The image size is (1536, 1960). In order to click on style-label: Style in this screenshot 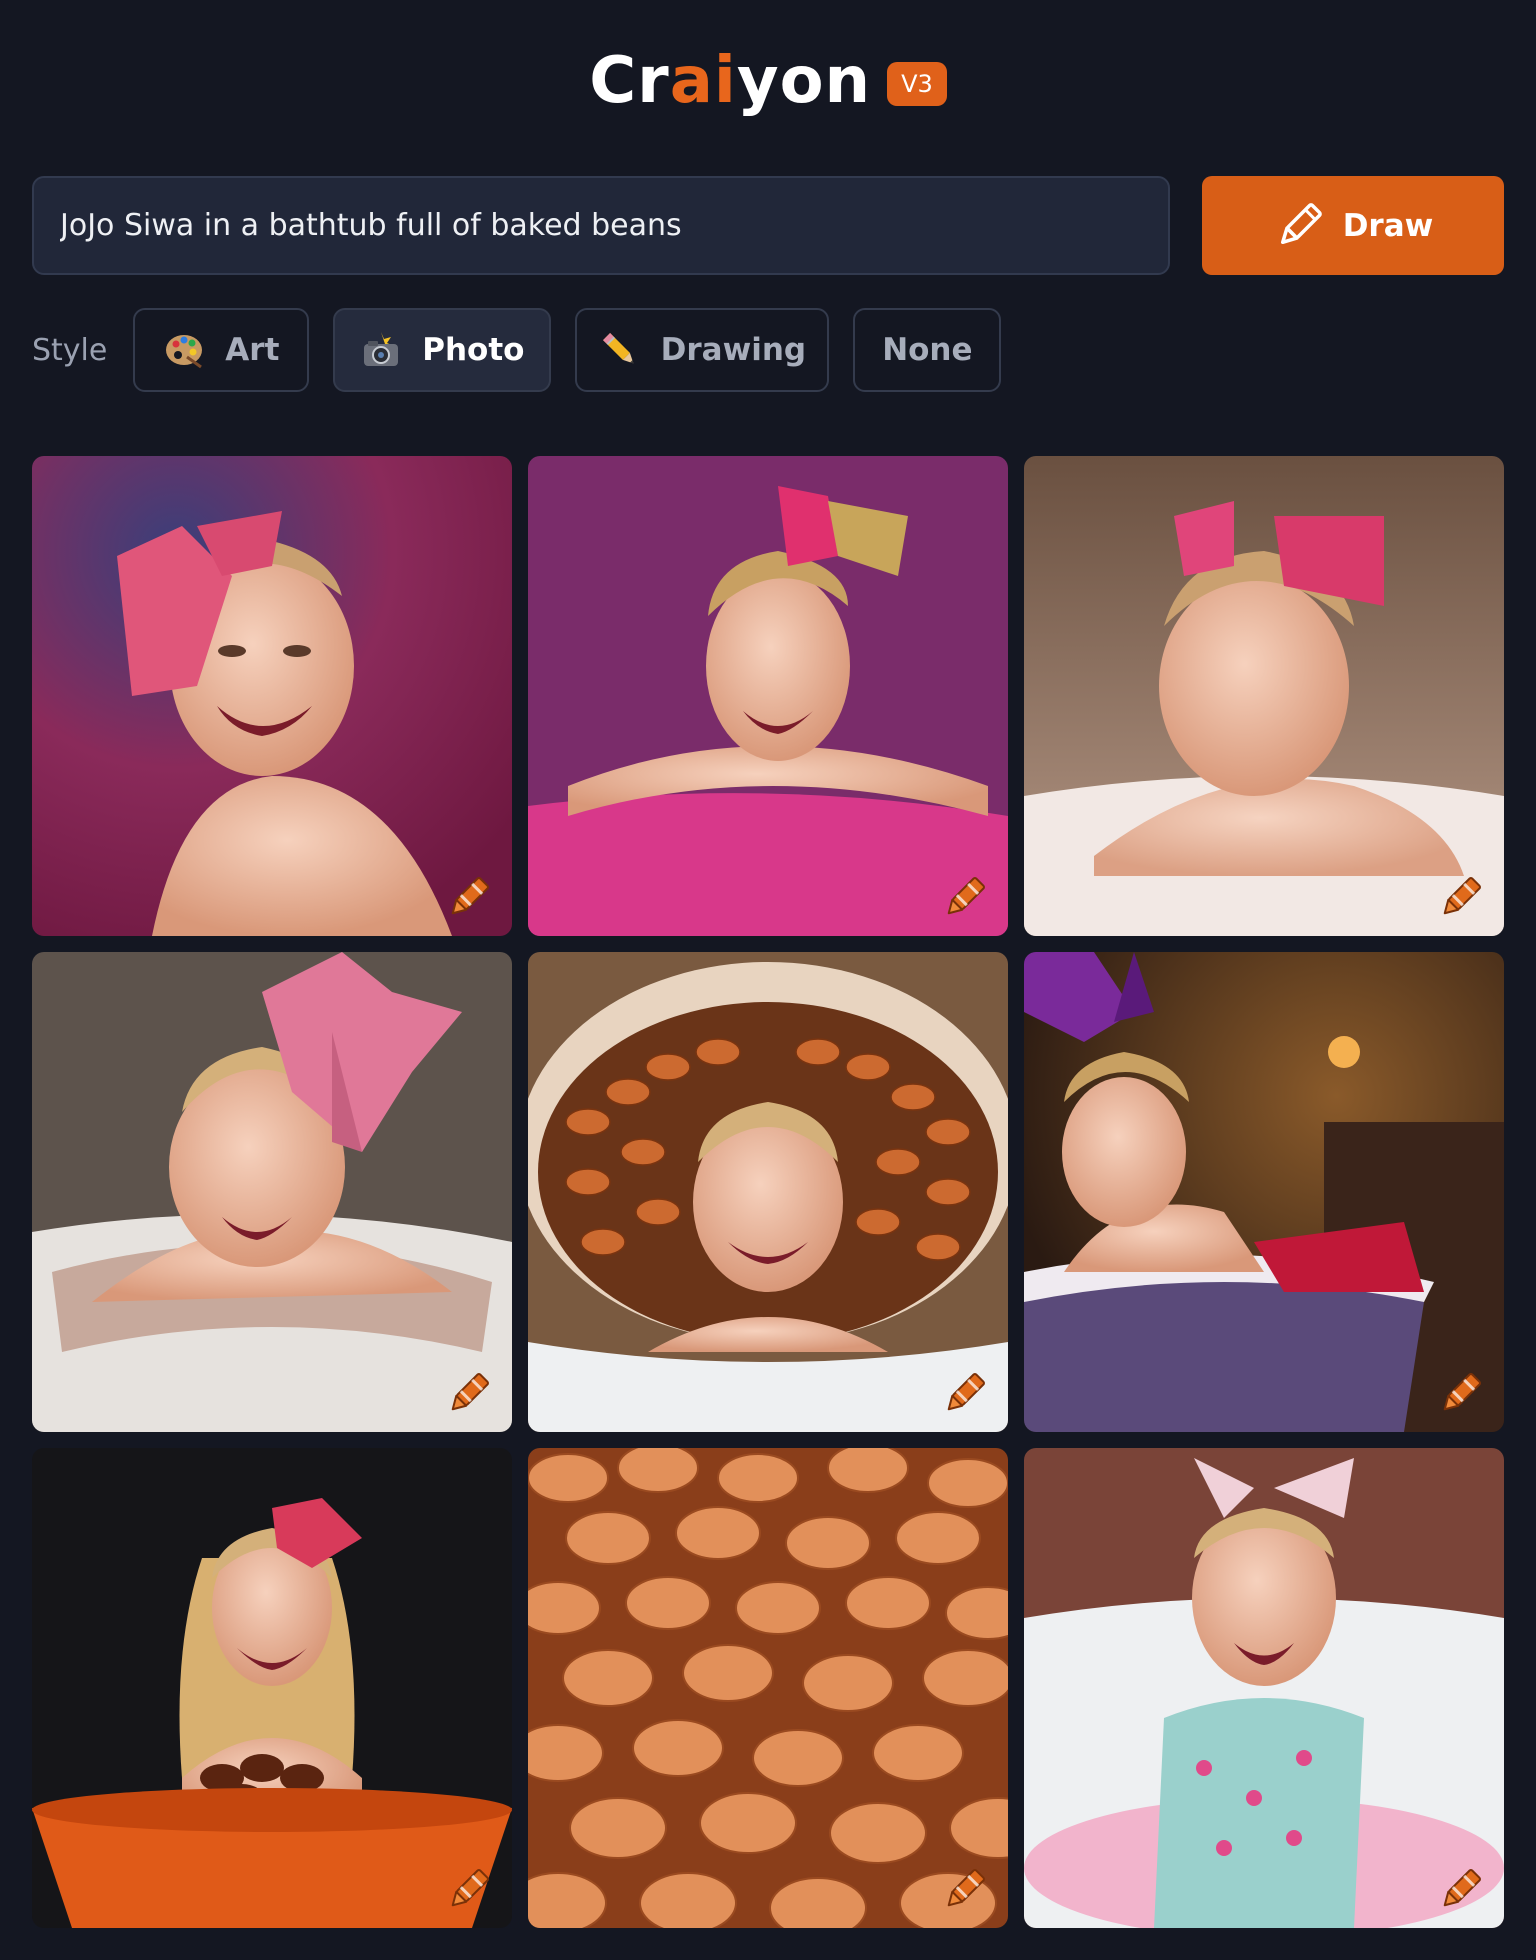, I will do `click(70, 350)`.